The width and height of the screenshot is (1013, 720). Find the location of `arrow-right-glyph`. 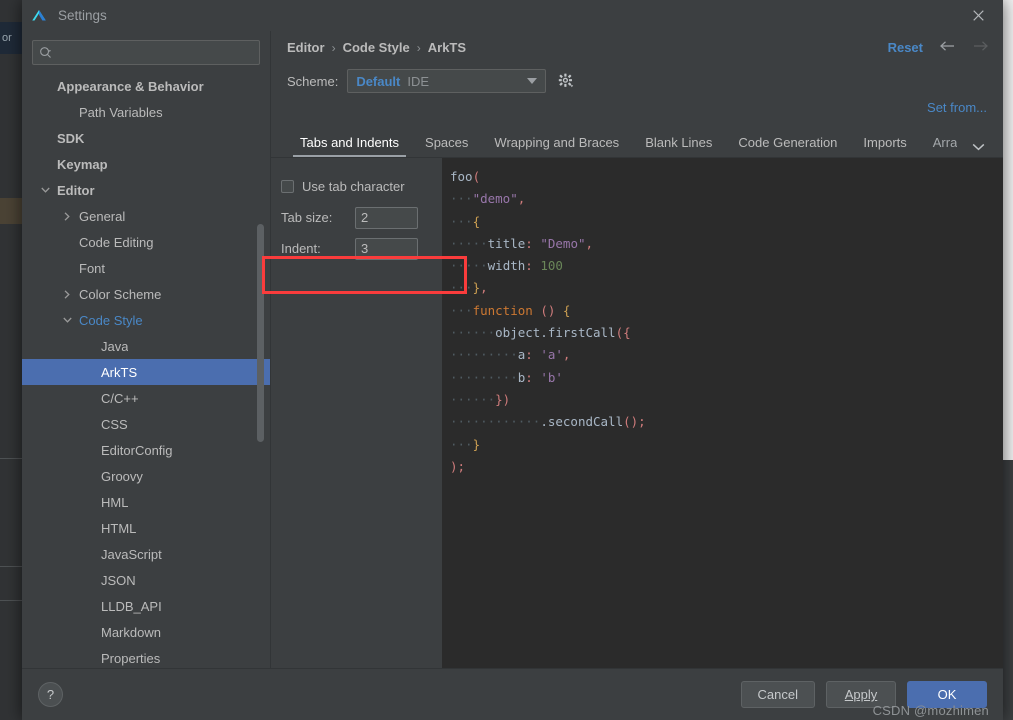

arrow-right-glyph is located at coordinates (981, 45).